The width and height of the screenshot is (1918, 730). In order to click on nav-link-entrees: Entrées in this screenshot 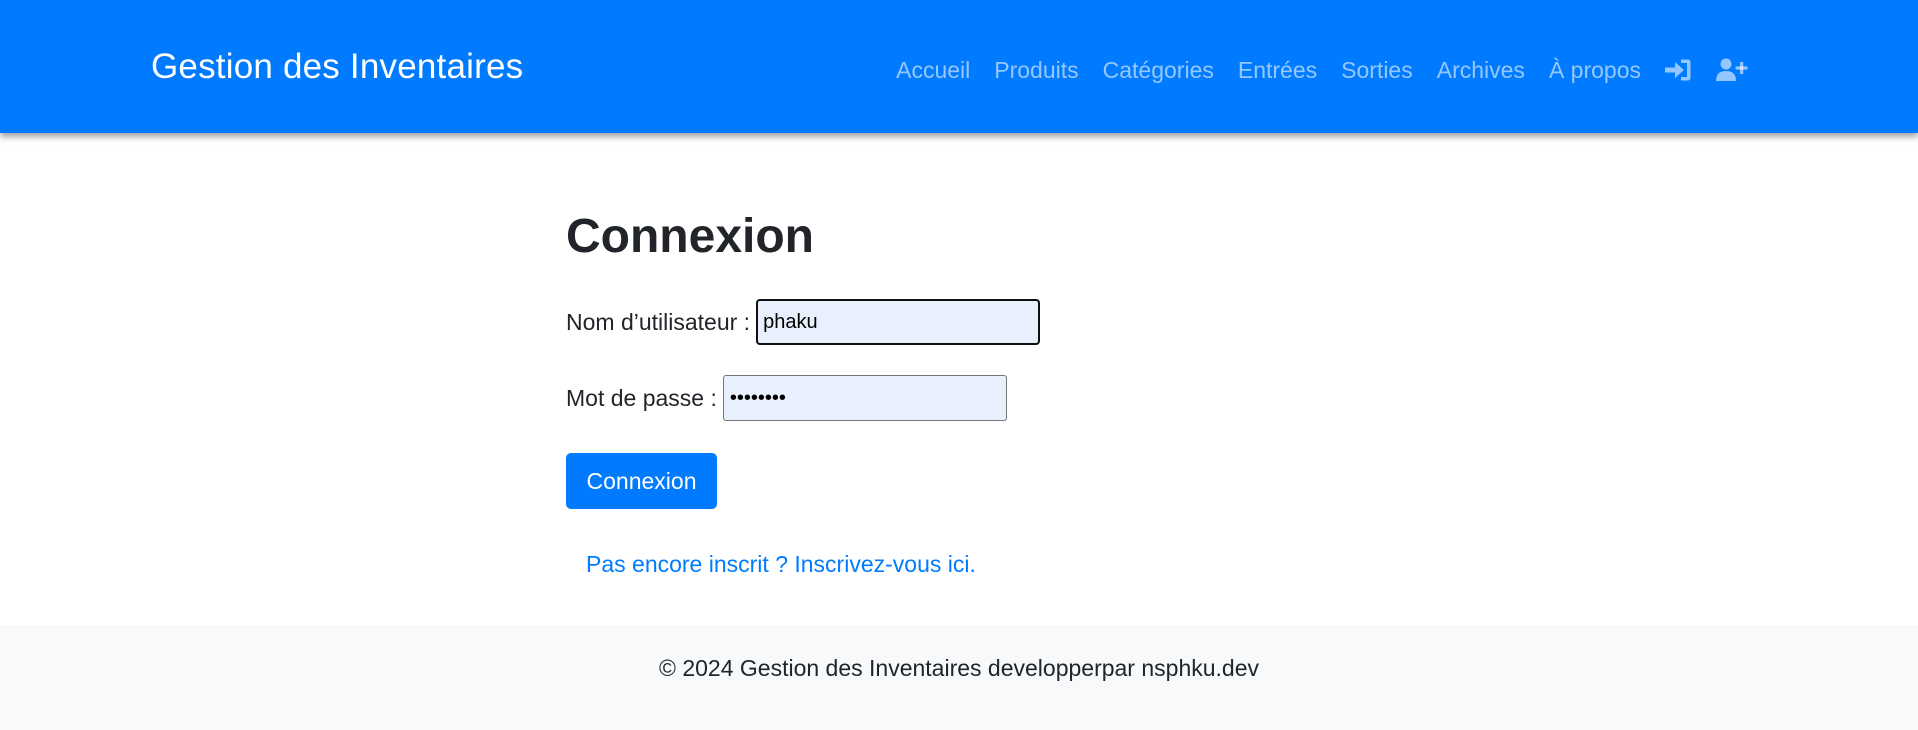, I will do `click(1277, 70)`.